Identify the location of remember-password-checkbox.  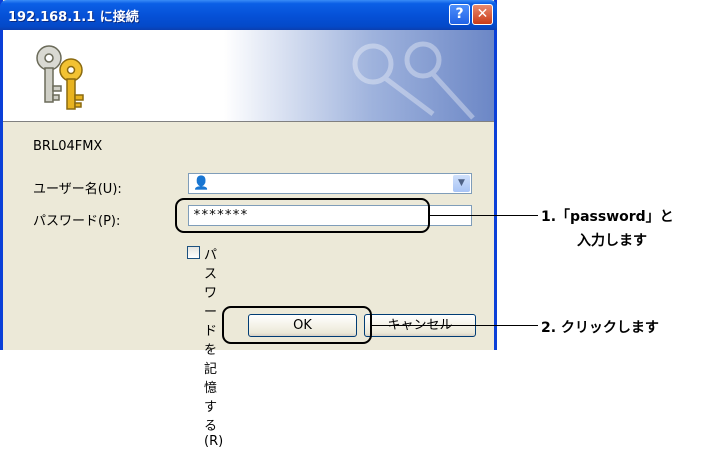
(193, 252).